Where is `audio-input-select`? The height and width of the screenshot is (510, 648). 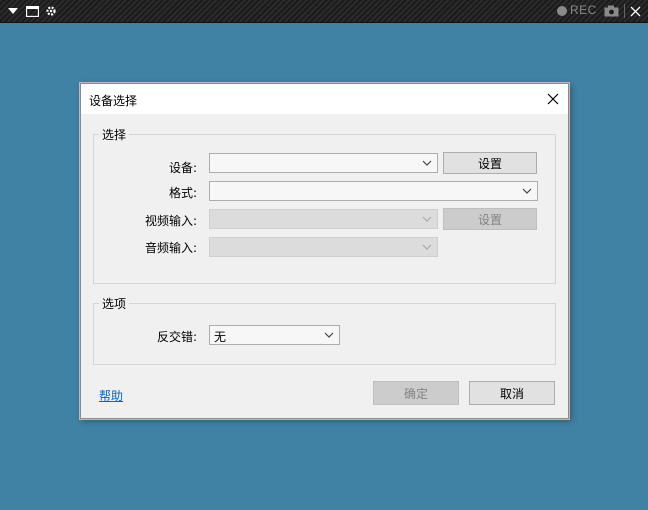
audio-input-select is located at coordinates (323, 247).